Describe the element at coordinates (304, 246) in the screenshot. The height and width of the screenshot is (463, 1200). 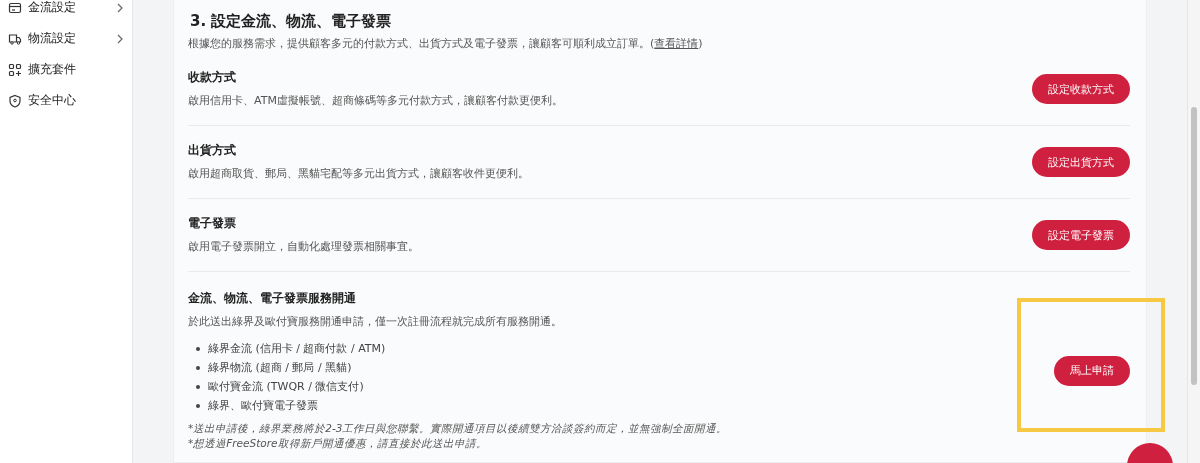
I see `setting-description: 啟用電子發票開立，自動化處理發票相關事宜。` at that location.